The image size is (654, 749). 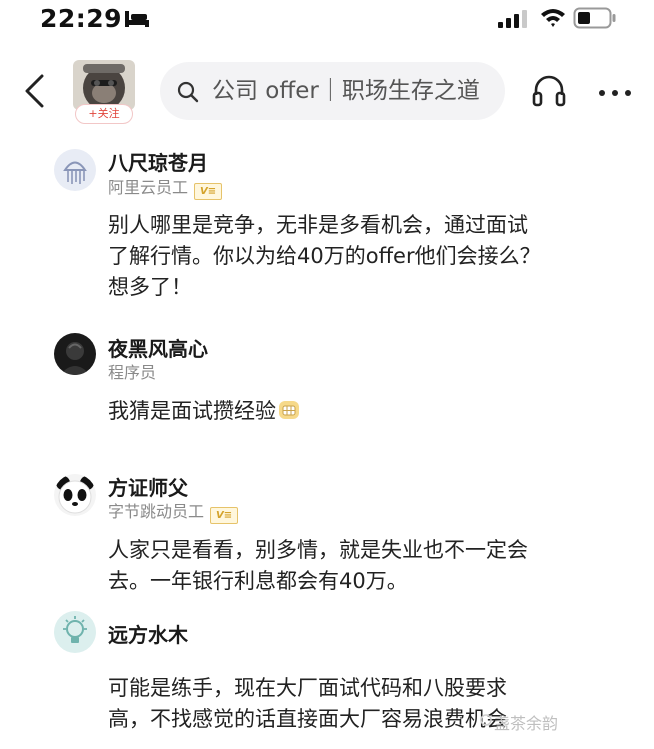 I want to click on follow-button: +关注, so click(x=104, y=114).